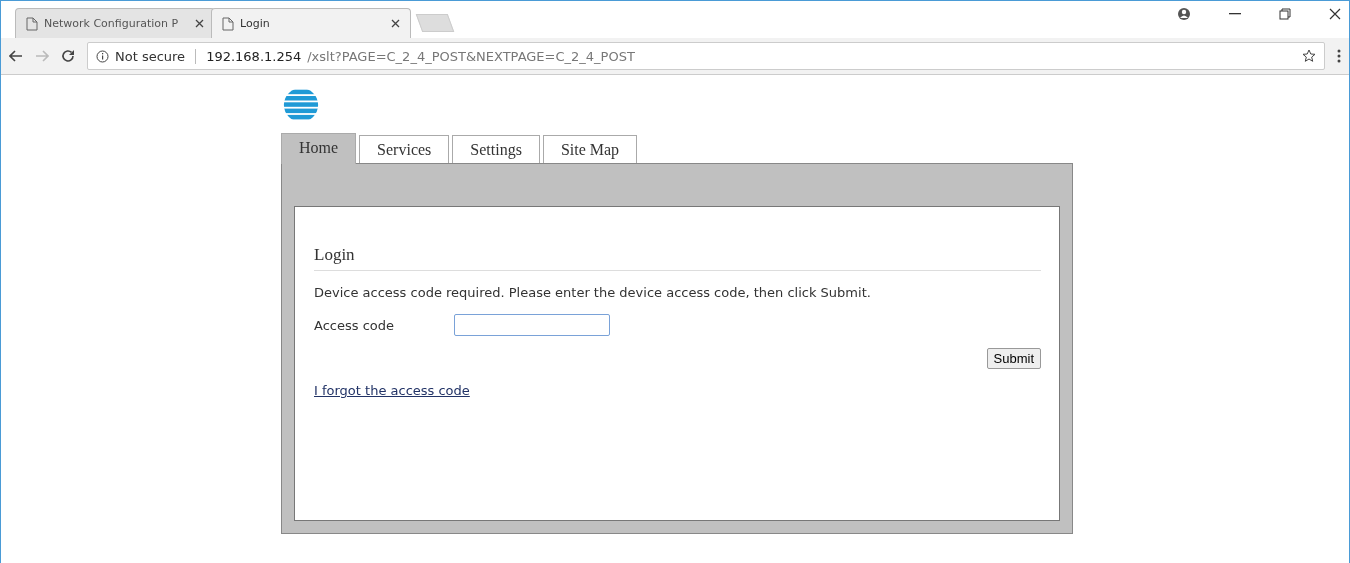 The width and height of the screenshot is (1350, 563). What do you see at coordinates (156, 56) in the screenshot?
I see `security-label: Not secure` at bounding box center [156, 56].